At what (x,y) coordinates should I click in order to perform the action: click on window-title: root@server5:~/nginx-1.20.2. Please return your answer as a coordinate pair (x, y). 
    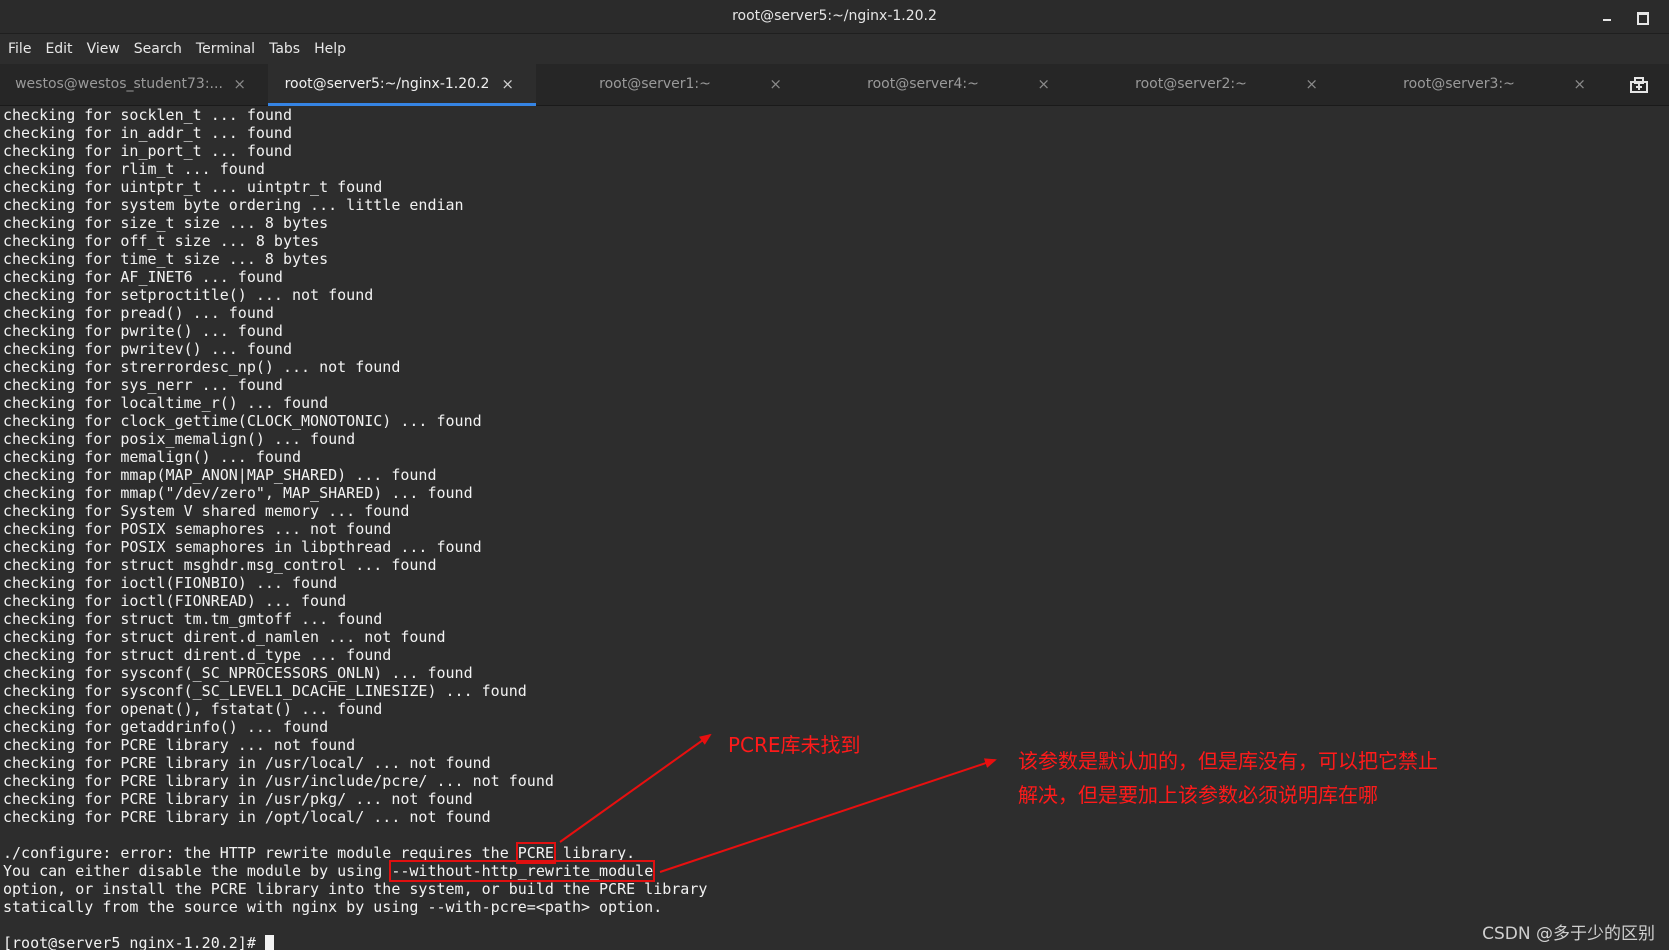
    Looking at the image, I should click on (834, 16).